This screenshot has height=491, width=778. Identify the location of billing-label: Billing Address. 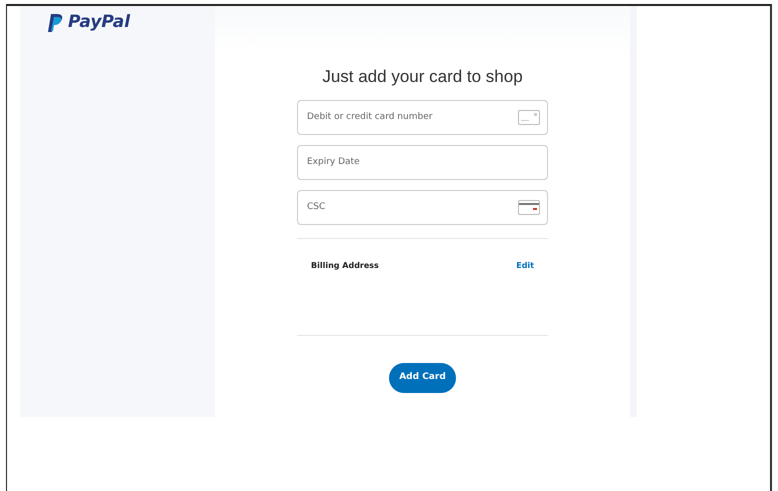
(345, 266).